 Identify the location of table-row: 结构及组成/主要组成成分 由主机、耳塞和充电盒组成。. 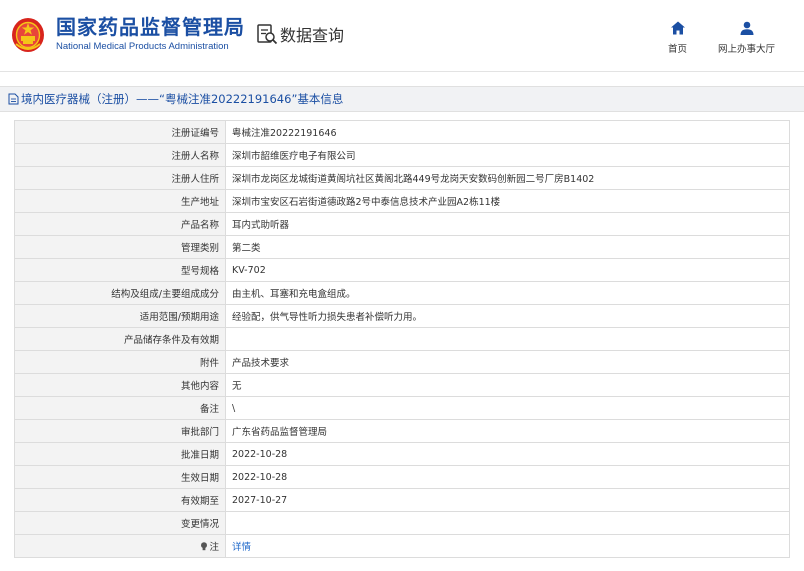
(402, 293).